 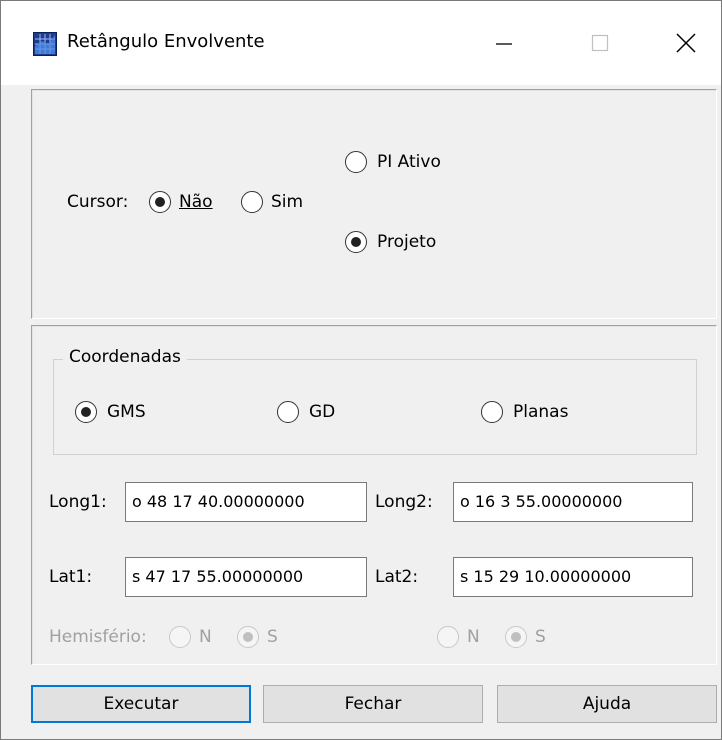 I want to click on pi-ativo-label: PI Ativo, so click(x=409, y=162).